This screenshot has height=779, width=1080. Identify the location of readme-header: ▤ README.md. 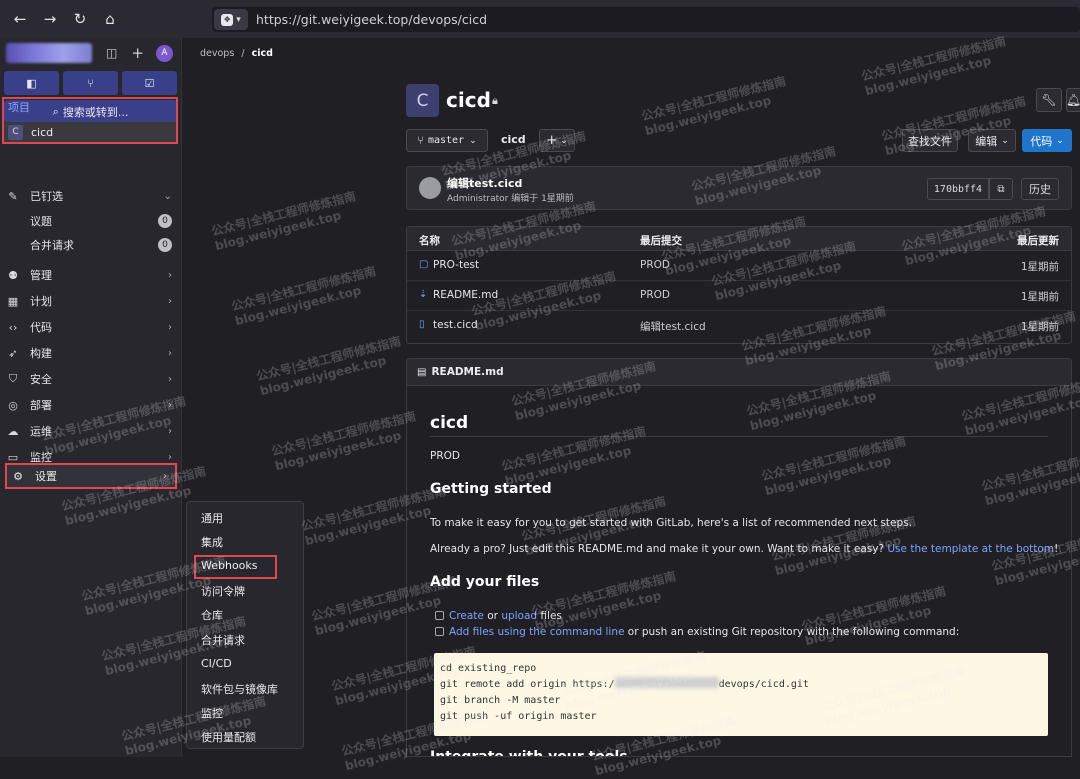
(739, 372).